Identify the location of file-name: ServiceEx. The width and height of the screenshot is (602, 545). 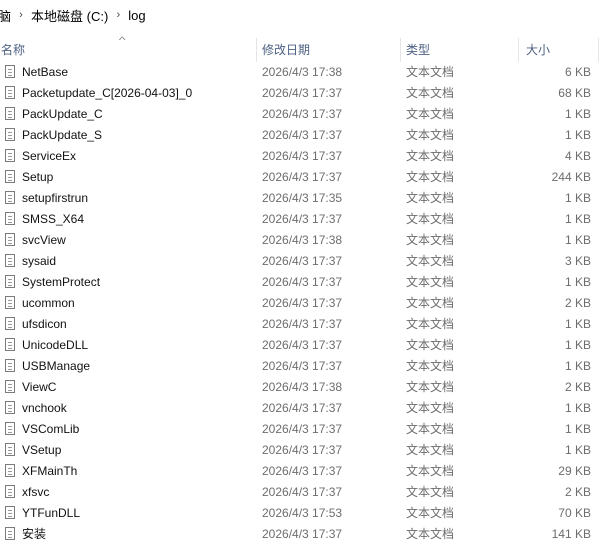
(49, 156).